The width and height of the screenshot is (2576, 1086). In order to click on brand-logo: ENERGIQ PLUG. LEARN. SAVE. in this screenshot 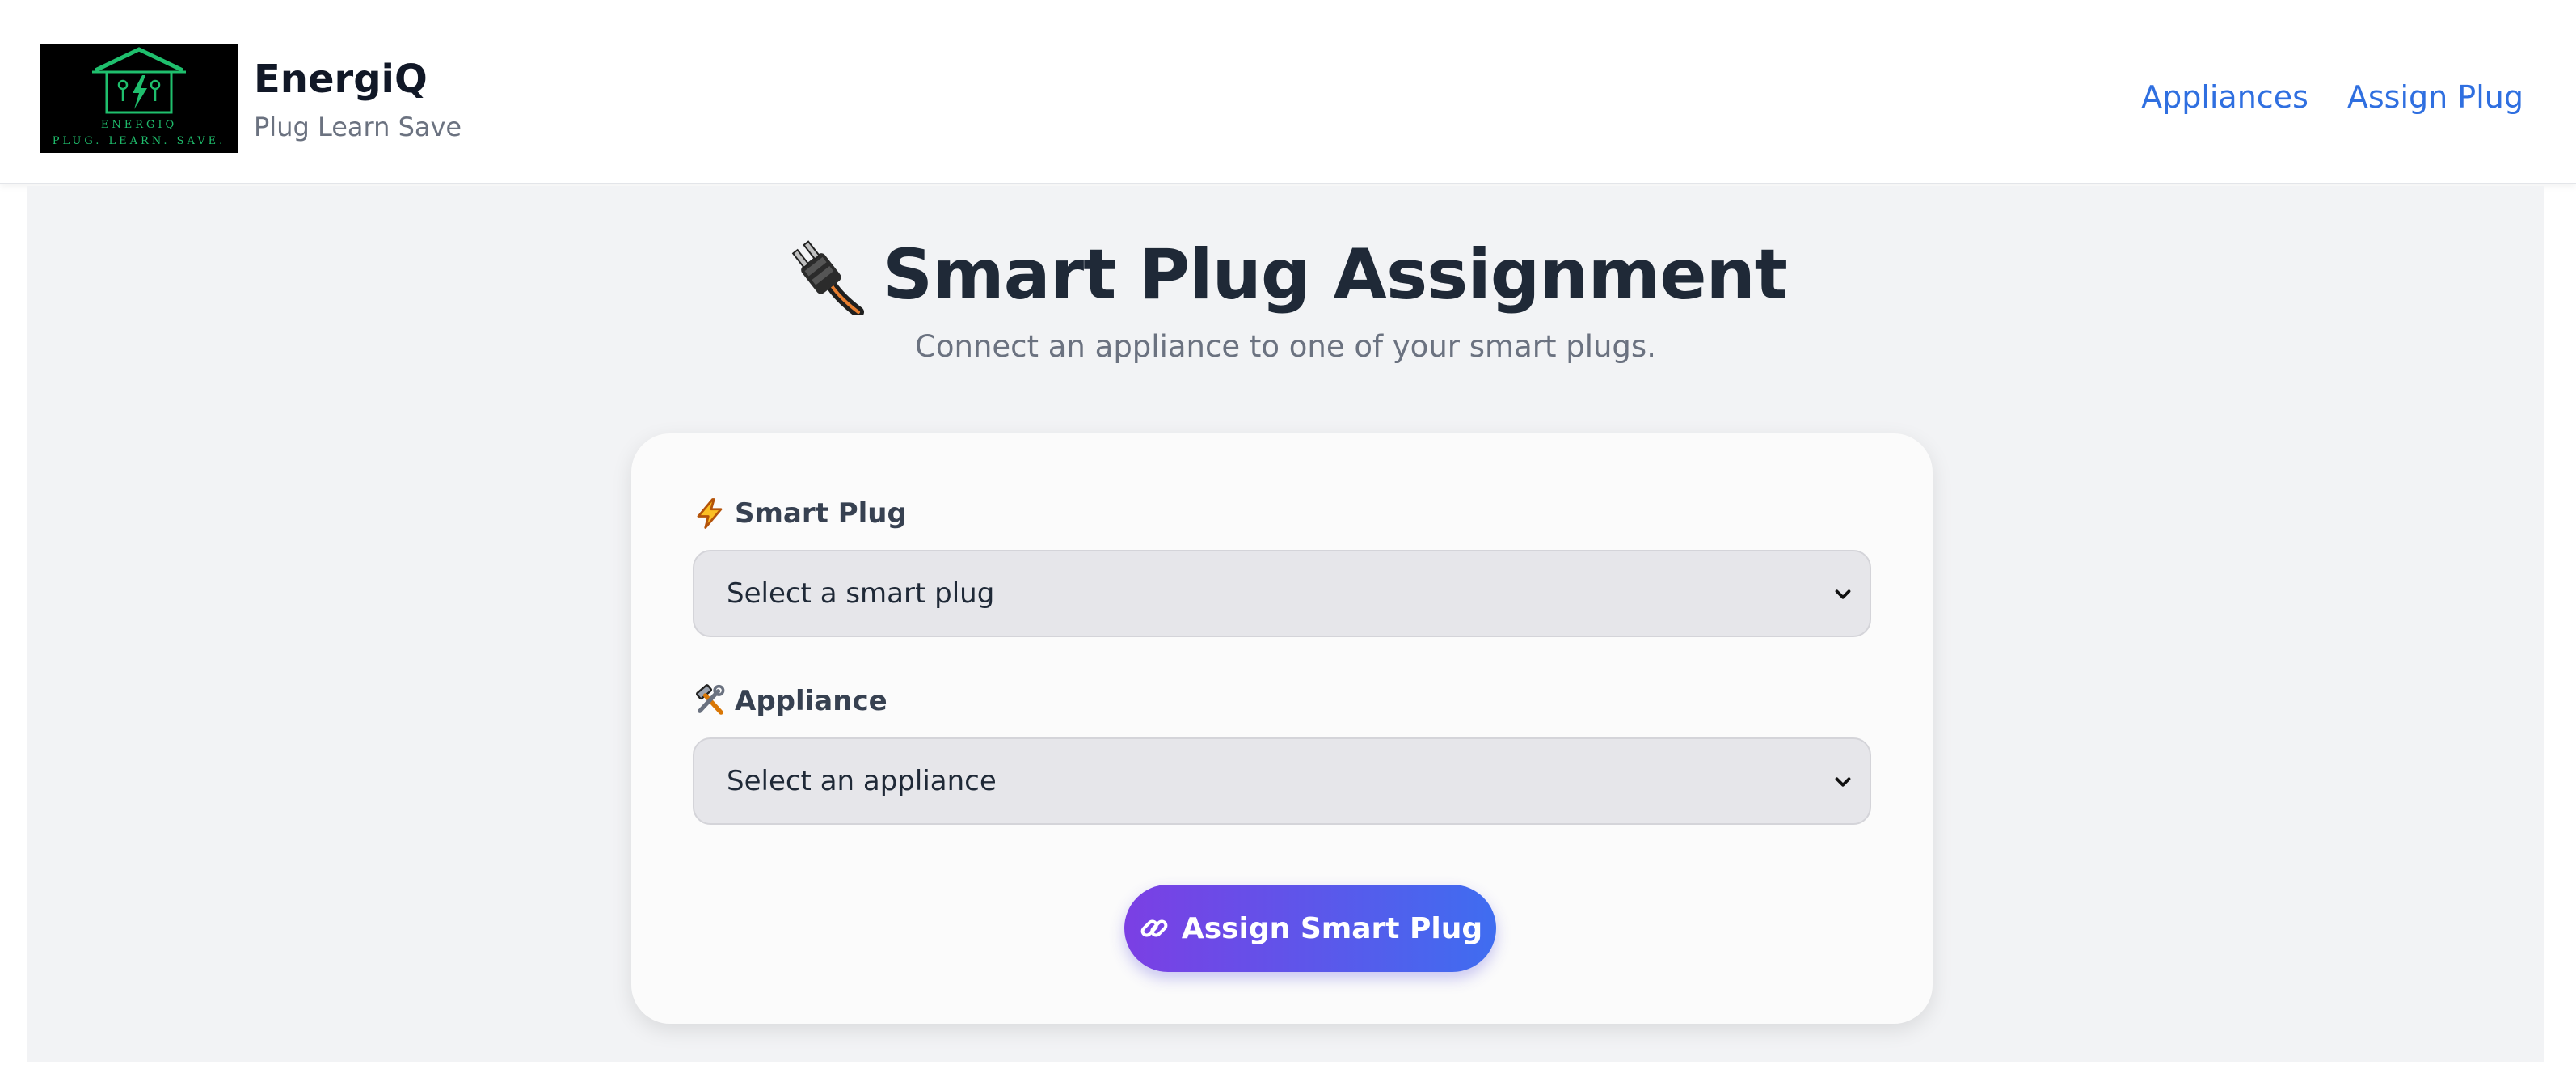, I will do `click(139, 98)`.